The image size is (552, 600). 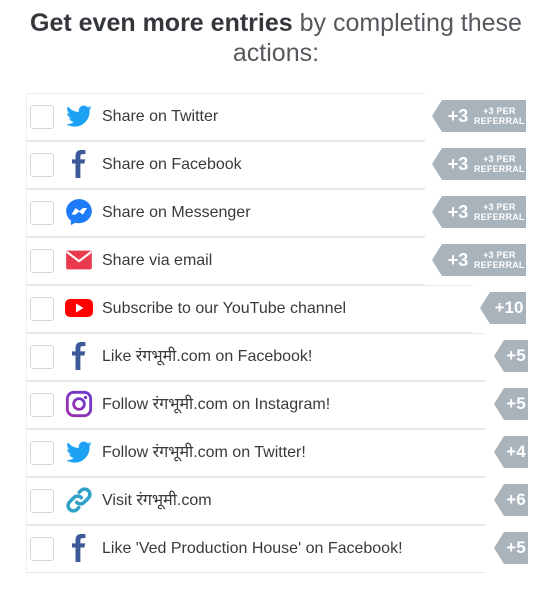 I want to click on action-label: Subscribe to our YouTube channel, so click(x=224, y=308).